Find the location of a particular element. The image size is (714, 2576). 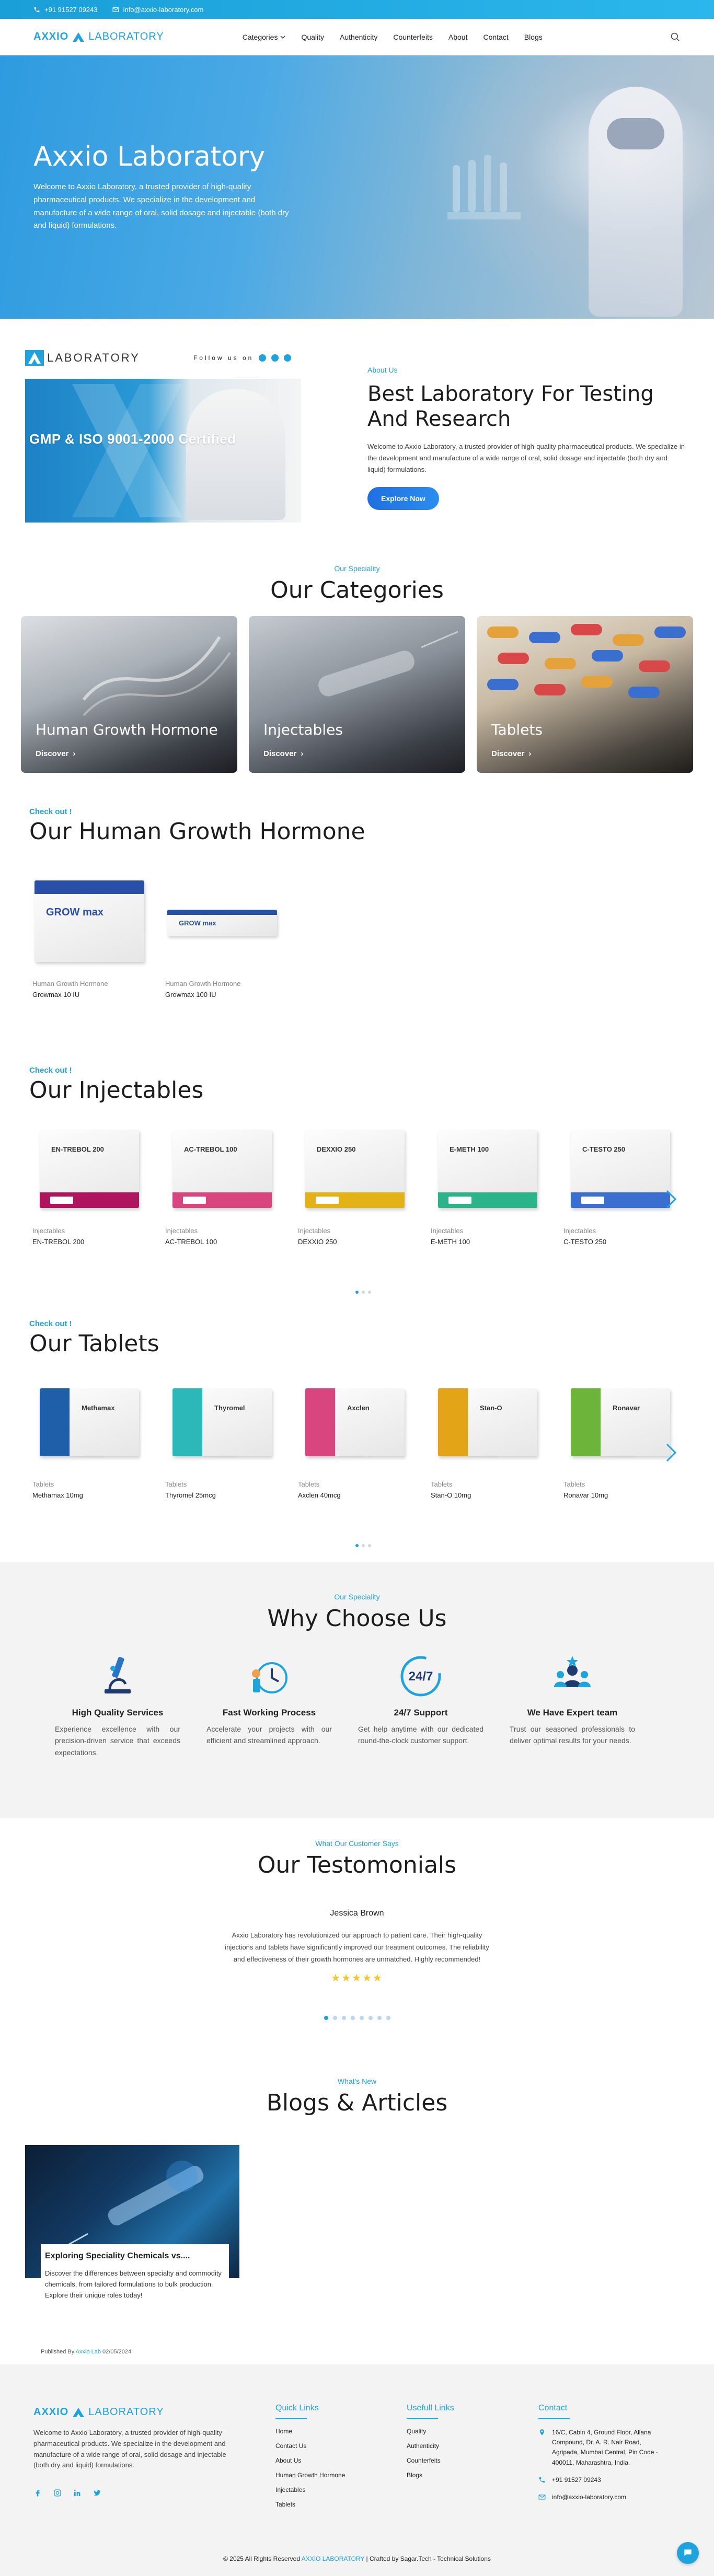

blog-author: Axxio Lab is located at coordinates (88, 2352).